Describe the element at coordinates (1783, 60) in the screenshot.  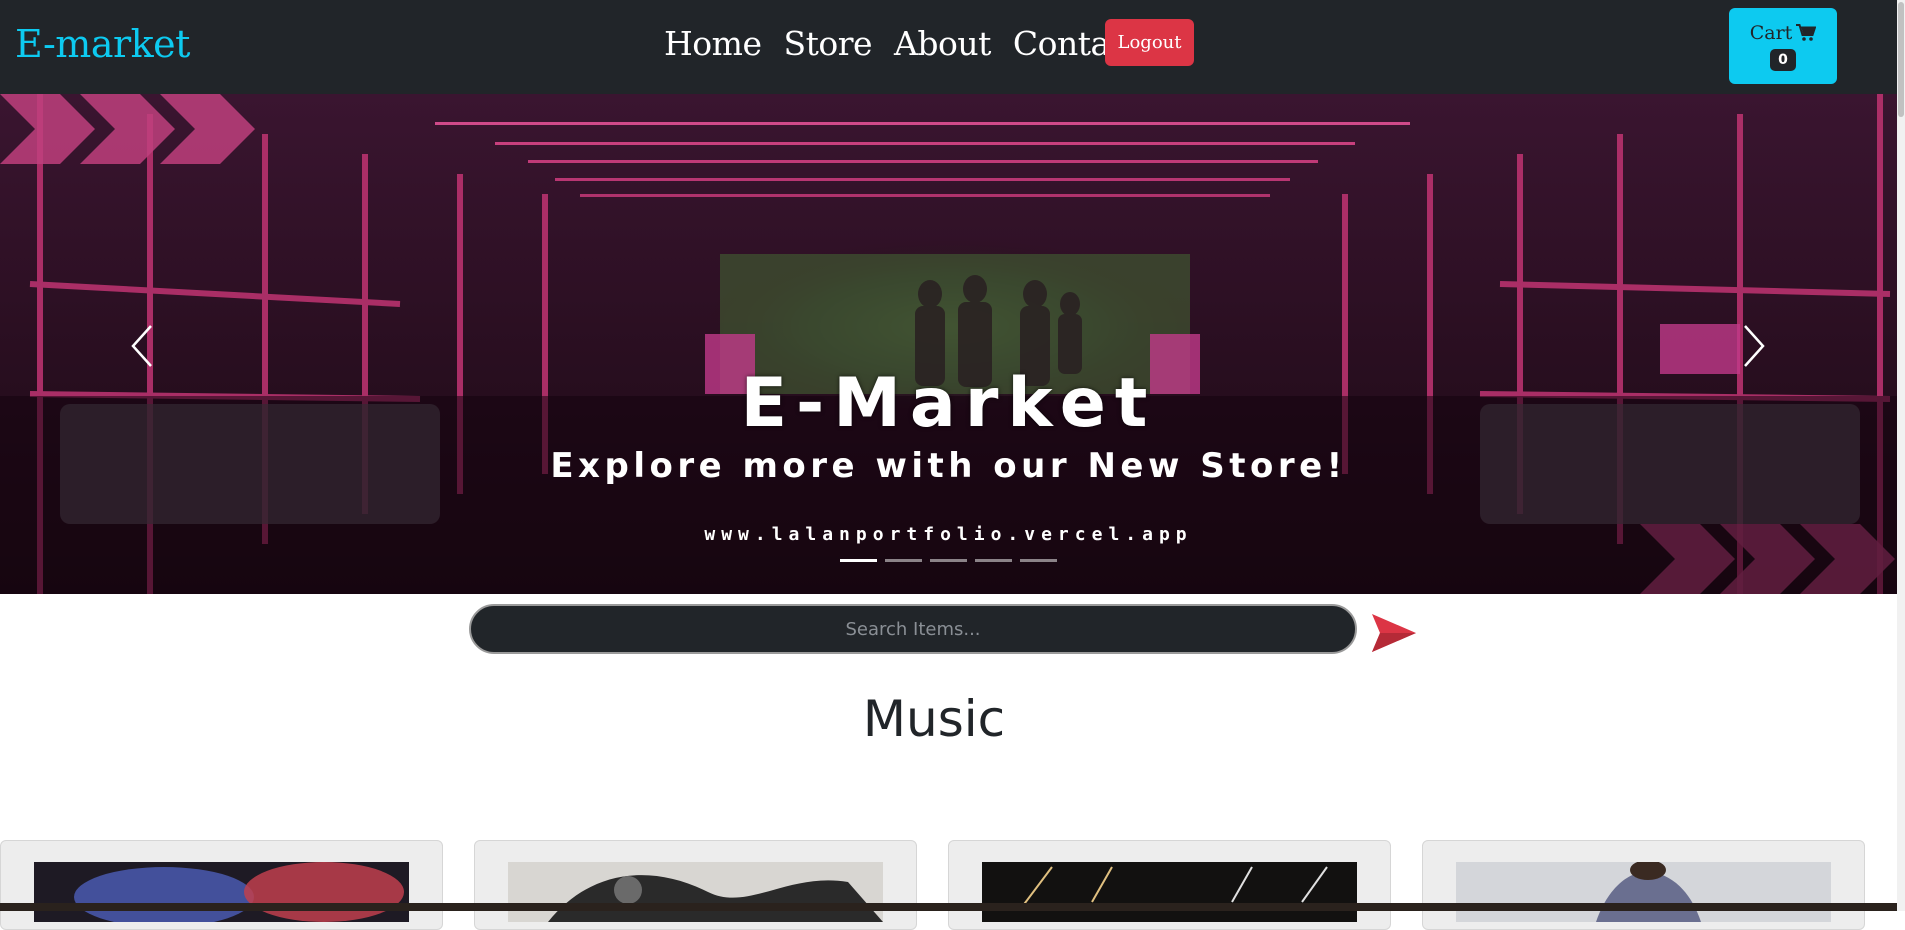
I see `cart-count-badge: 0` at that location.